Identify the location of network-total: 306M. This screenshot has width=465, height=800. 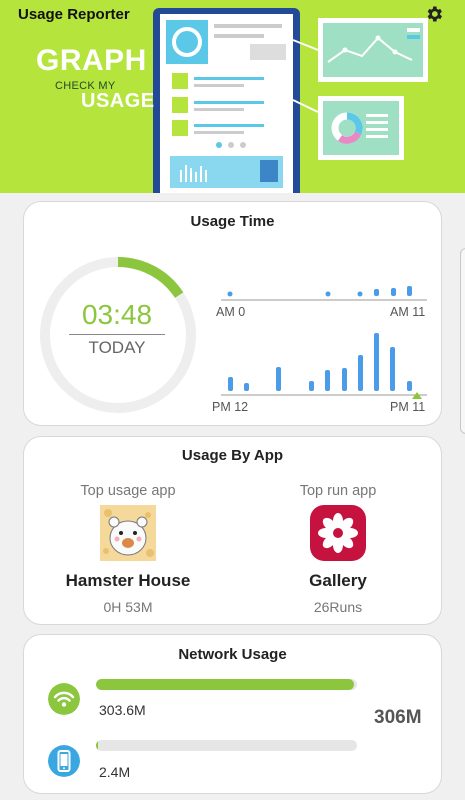
(398, 717).